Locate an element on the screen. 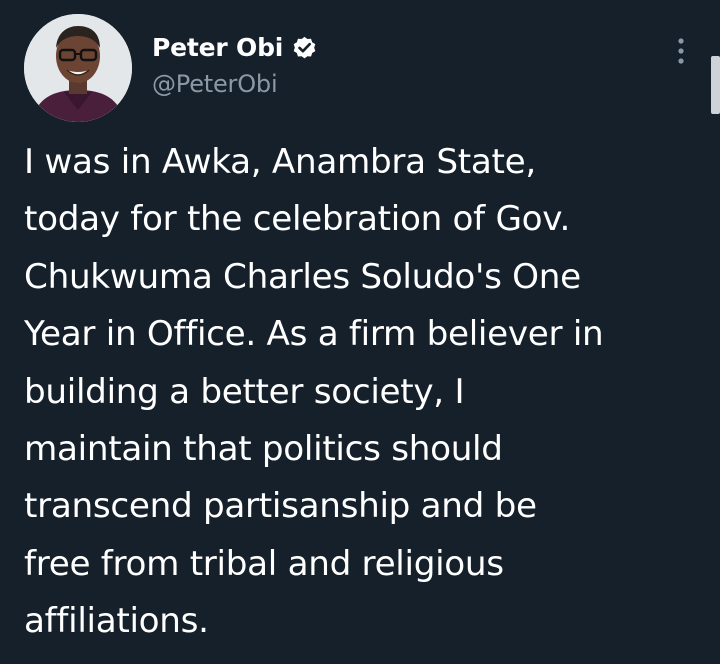 This screenshot has width=720, height=664. scrollbar-thumb is located at coordinates (715, 85).